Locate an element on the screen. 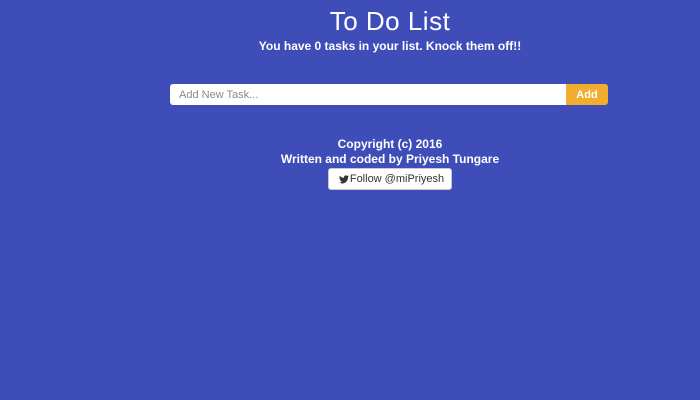 This screenshot has width=700, height=400. new-task-input is located at coordinates (368, 94).